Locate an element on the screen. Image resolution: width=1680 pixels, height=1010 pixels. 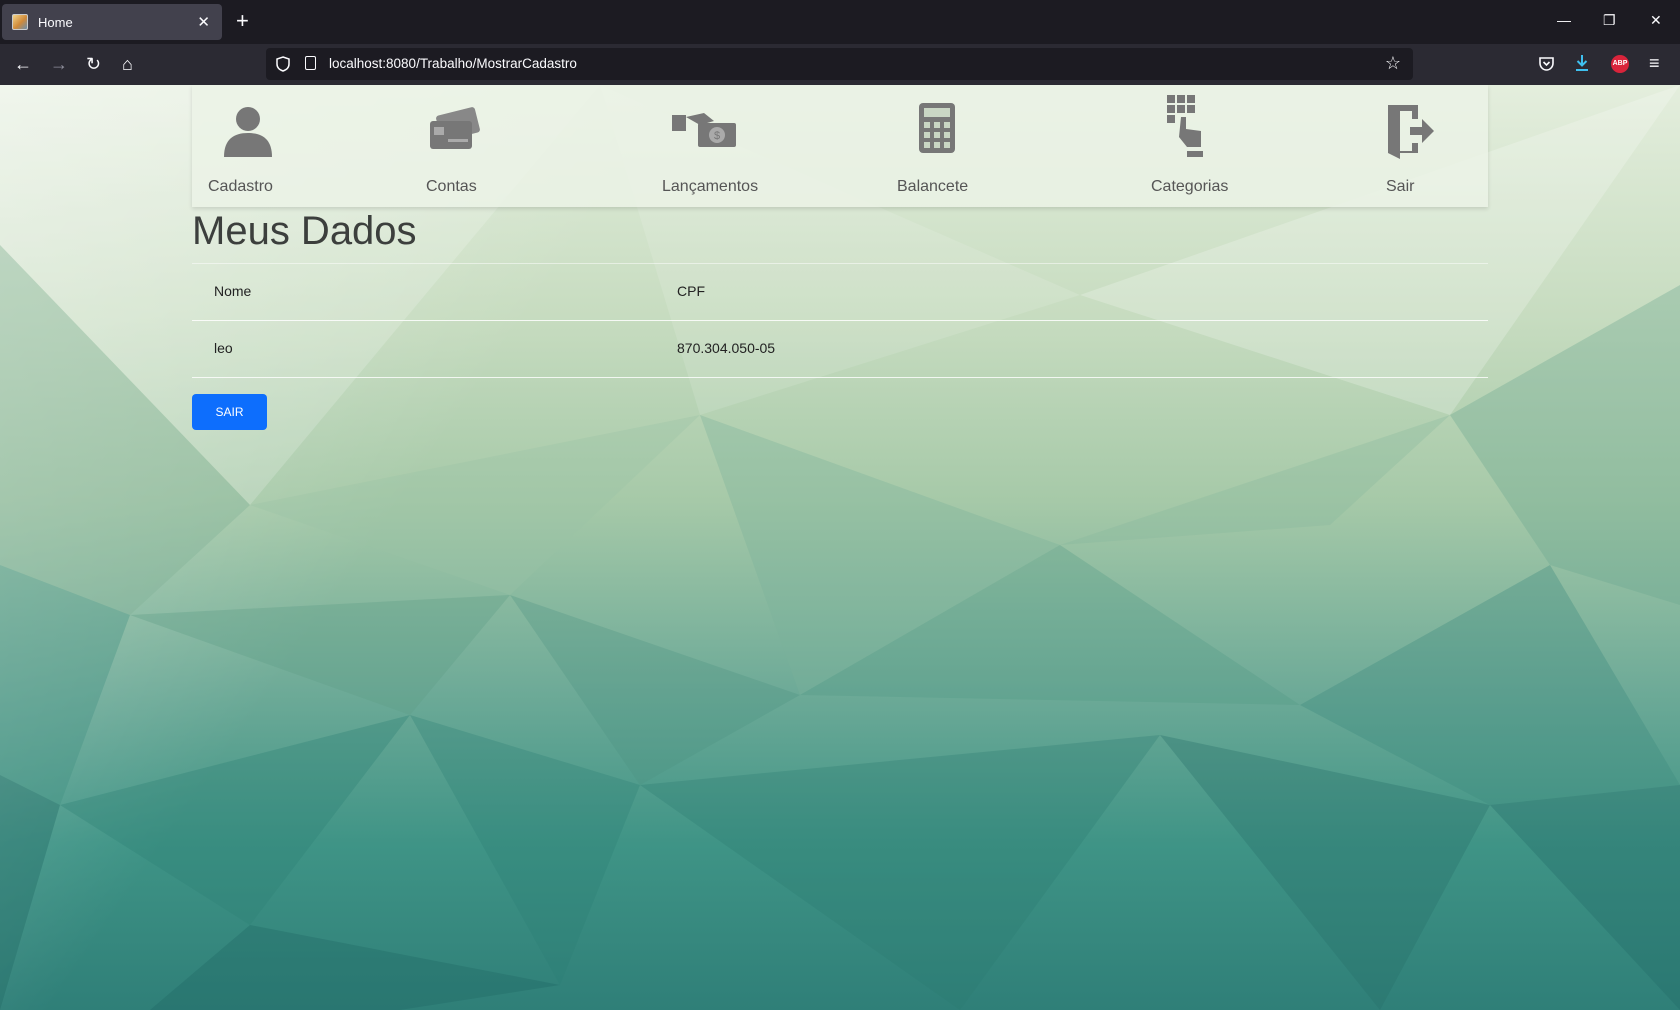
forward-arrow-icon: → is located at coordinates (59, 64).